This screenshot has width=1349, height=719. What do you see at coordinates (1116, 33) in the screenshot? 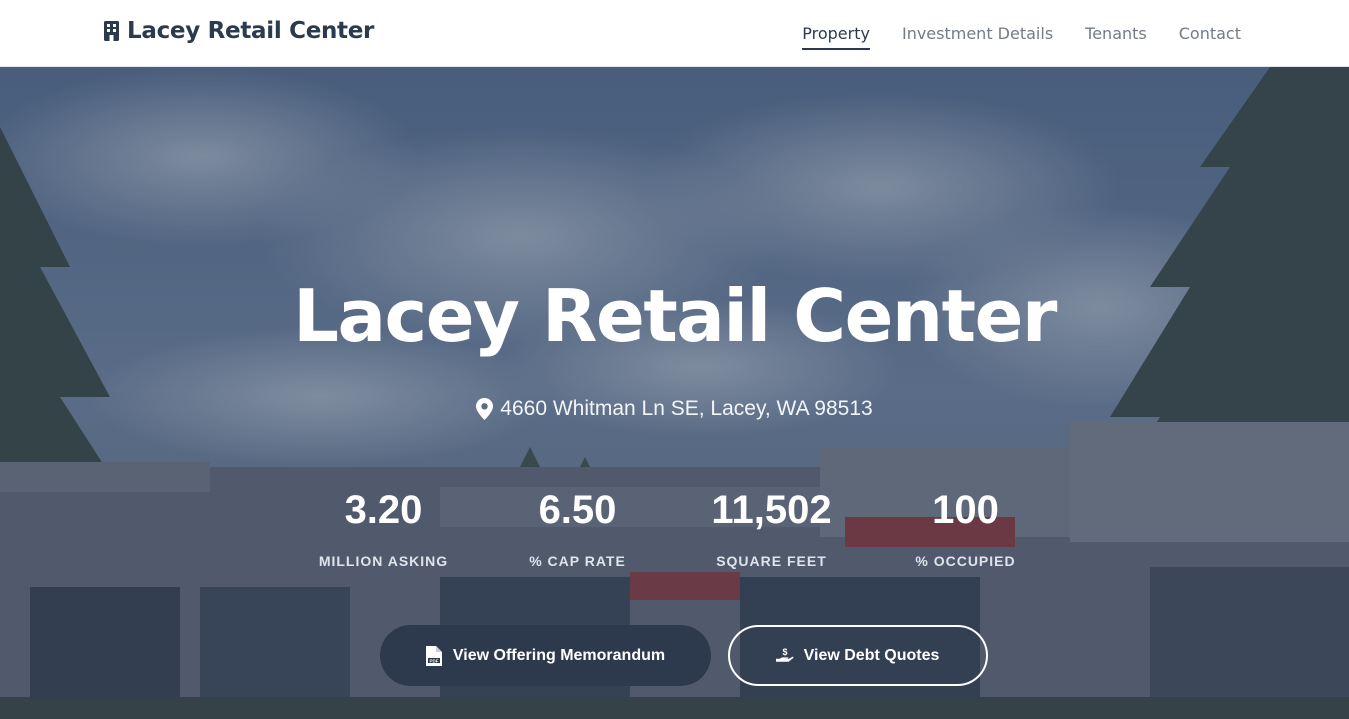
I see `nav-tenants: Tenants` at bounding box center [1116, 33].